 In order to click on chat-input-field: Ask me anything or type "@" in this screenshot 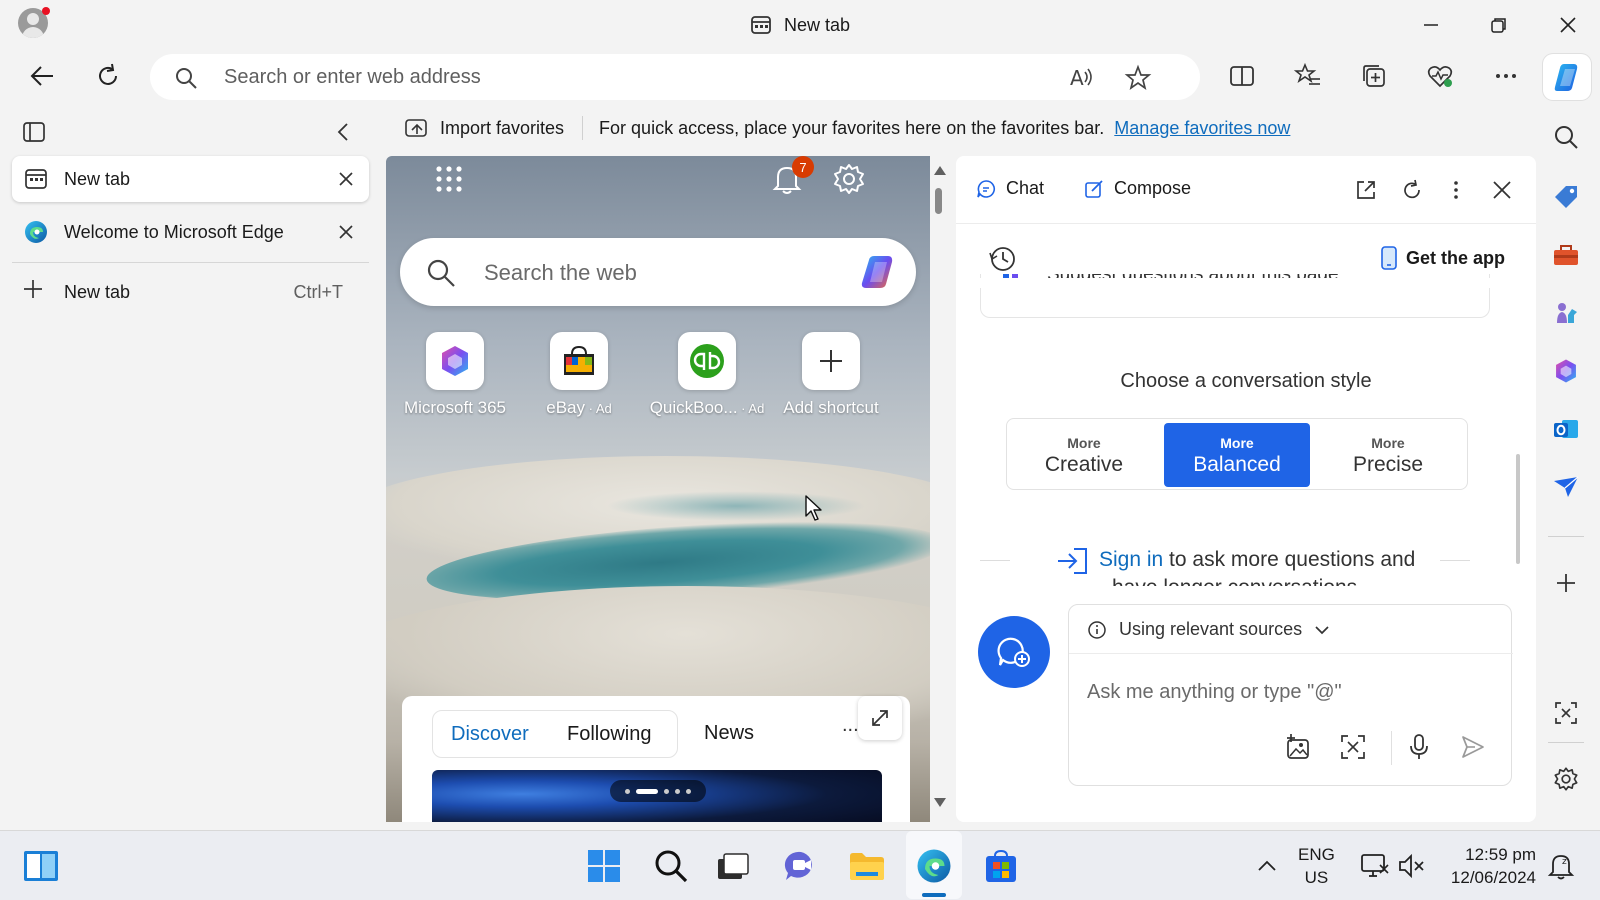, I will do `click(1214, 692)`.